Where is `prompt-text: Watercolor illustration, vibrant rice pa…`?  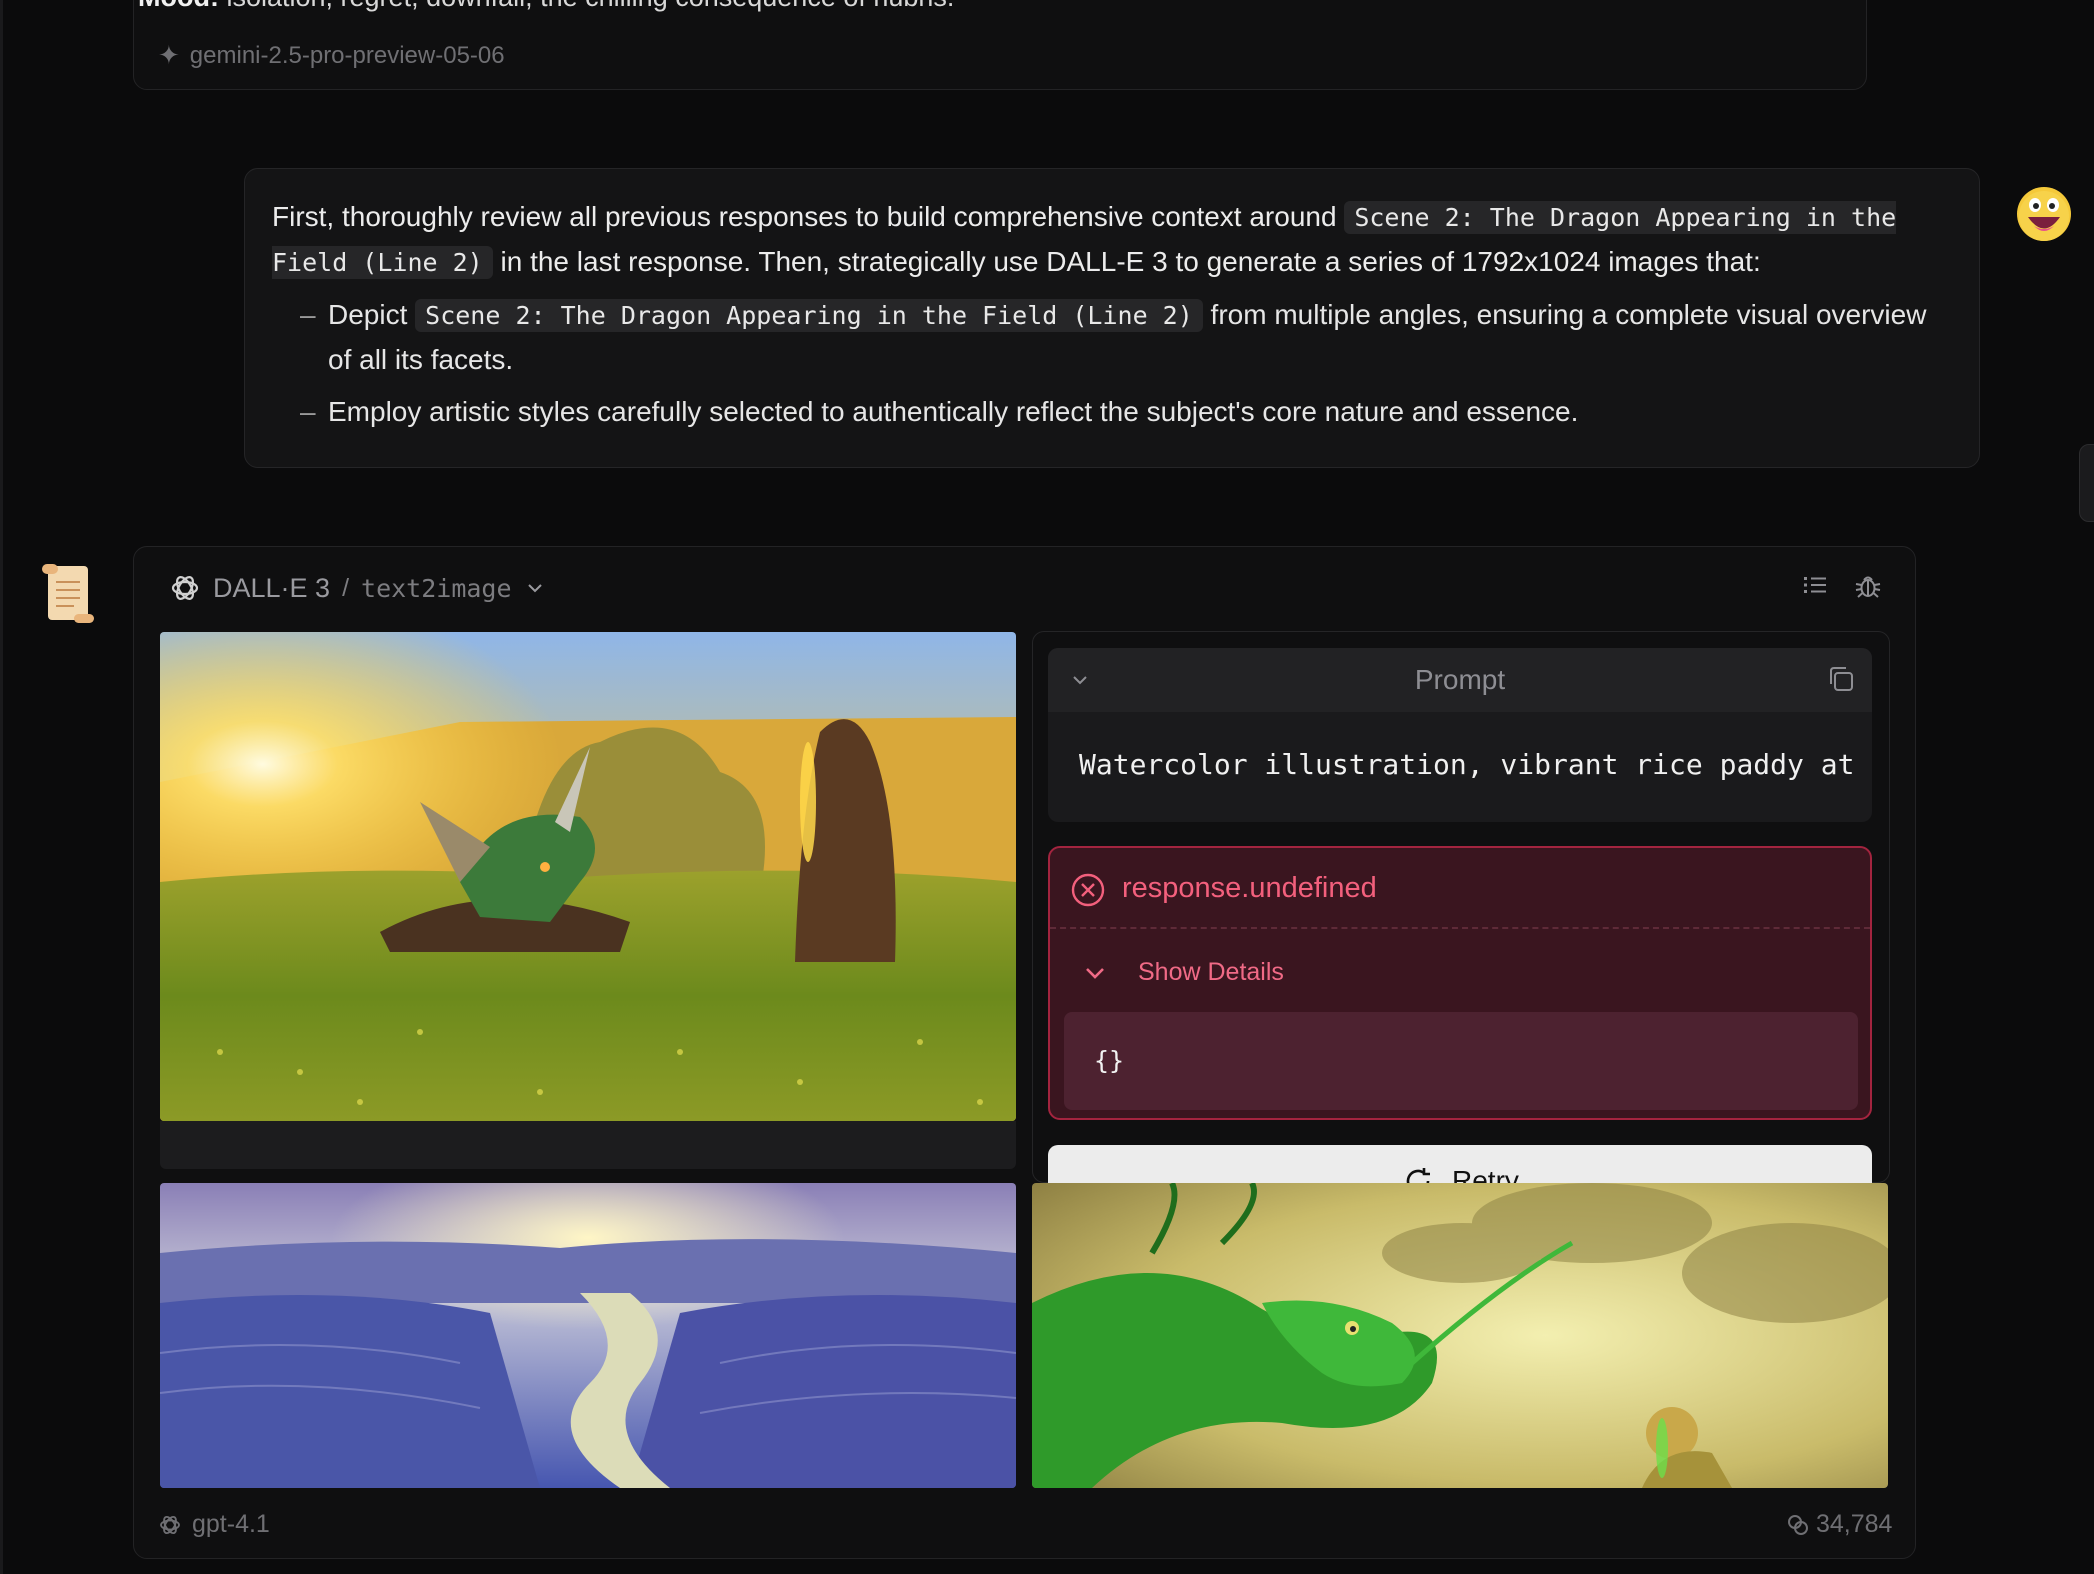
prompt-text: Watercolor illustration, vibrant rice pa… is located at coordinates (1467, 764).